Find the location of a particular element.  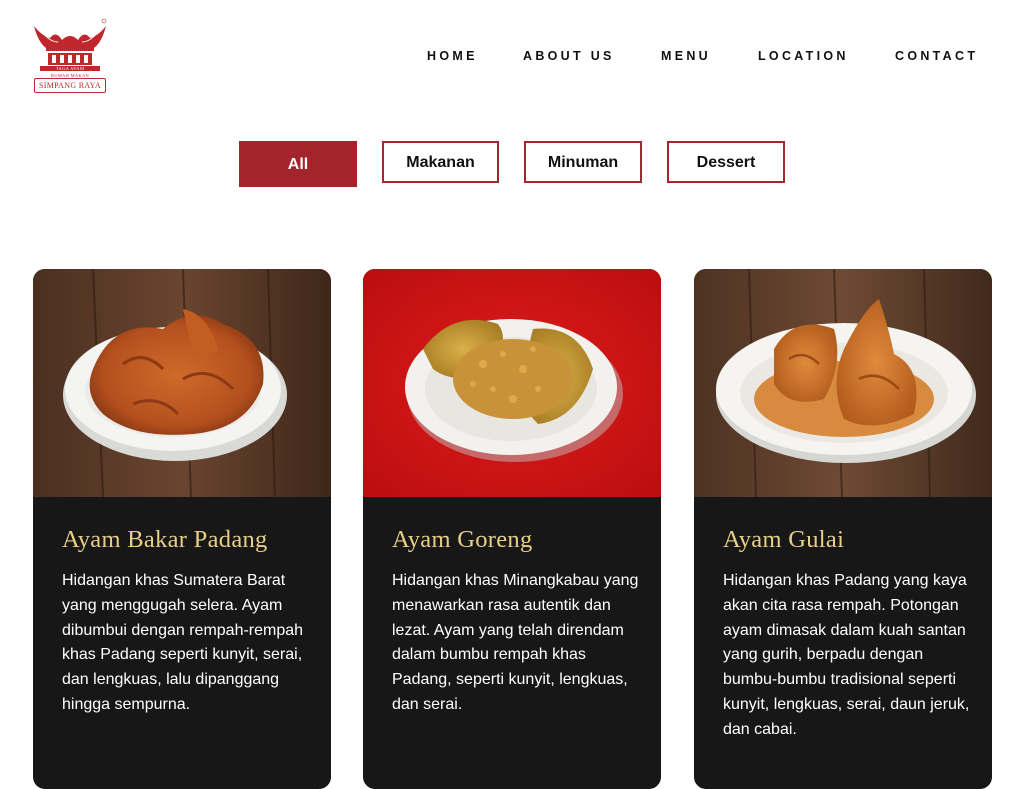

nav-home-link: HOME is located at coordinates (452, 56).